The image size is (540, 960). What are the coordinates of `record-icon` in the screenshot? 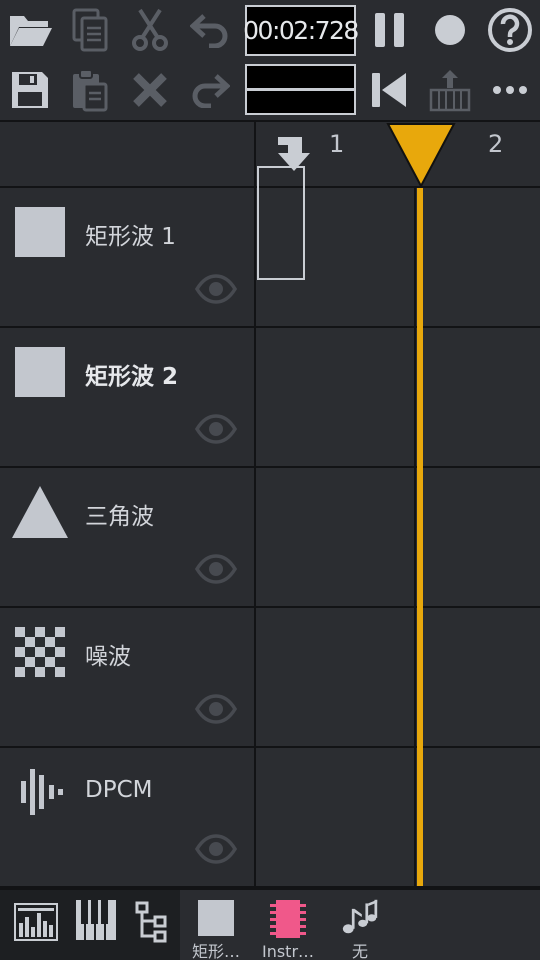 It's located at (450, 30).